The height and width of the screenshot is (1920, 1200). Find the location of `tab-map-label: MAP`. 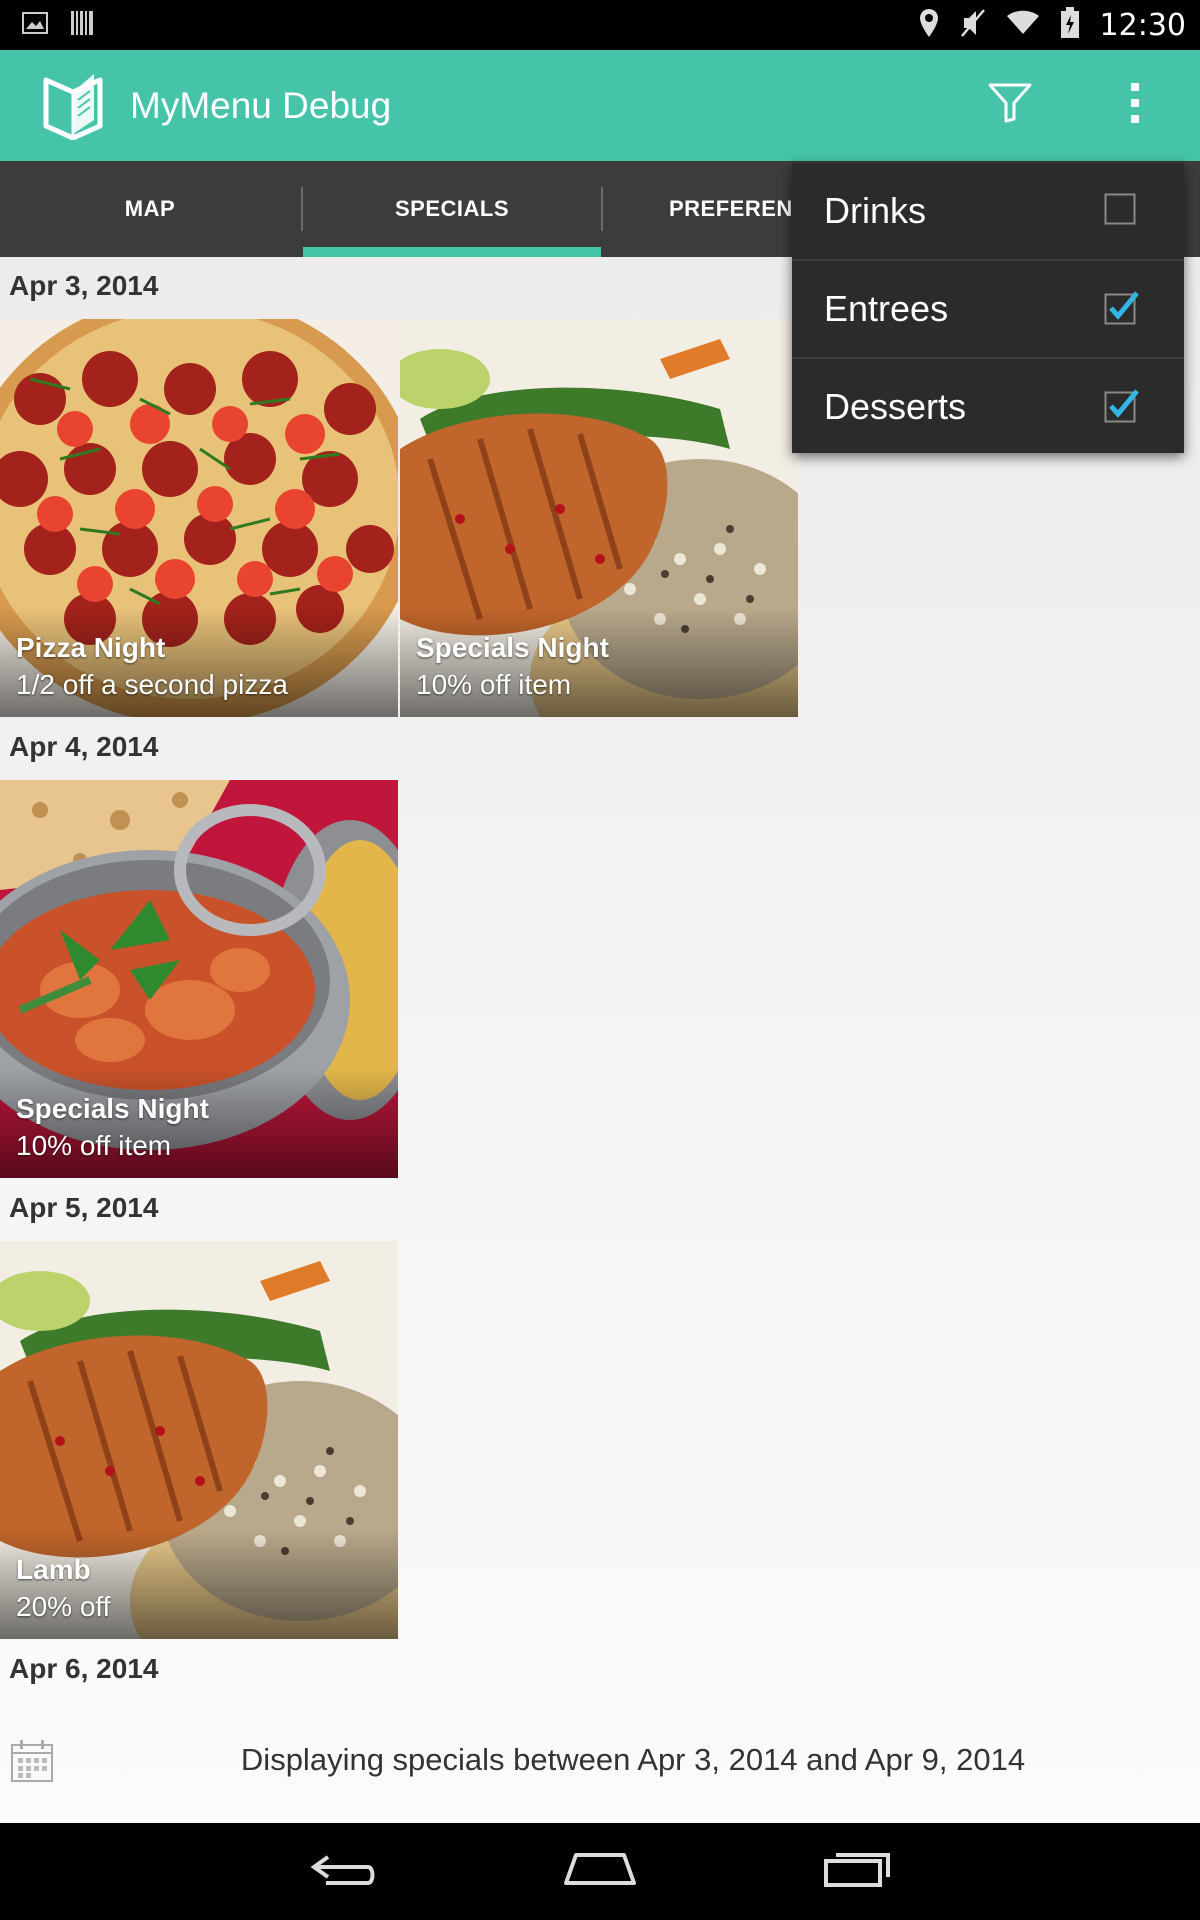

tab-map-label: MAP is located at coordinates (150, 208).